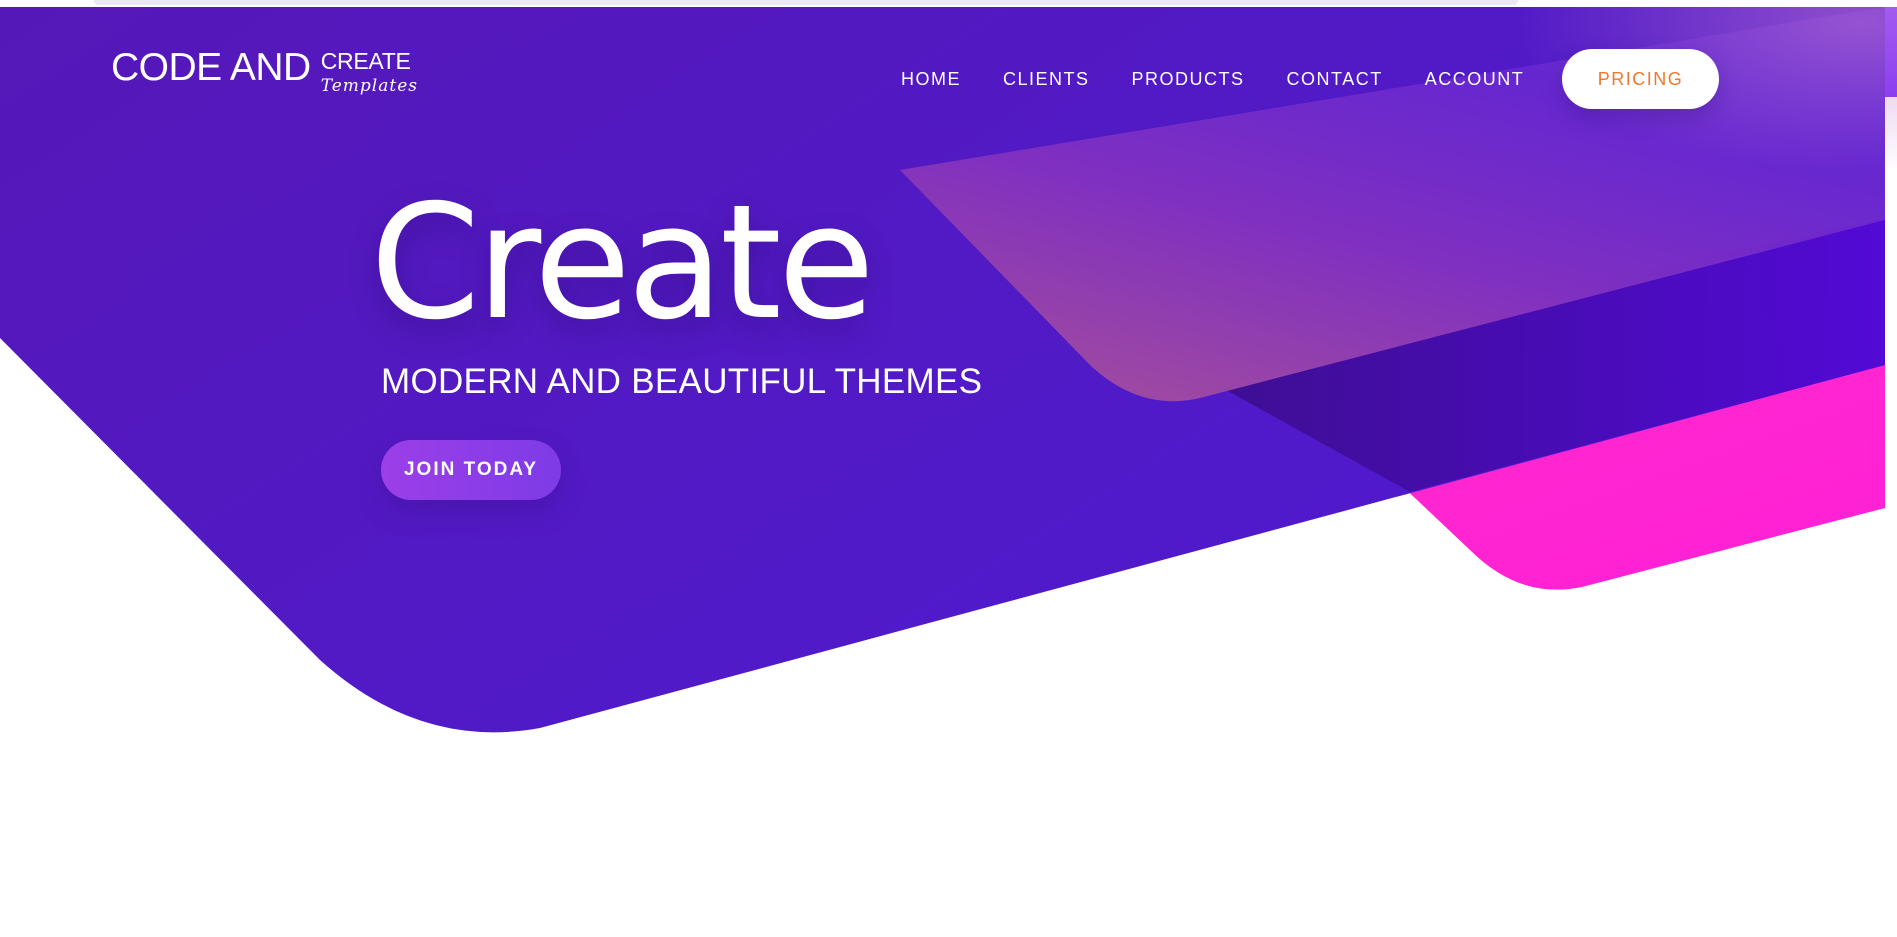 The height and width of the screenshot is (937, 1897). Describe the element at coordinates (806, 2) in the screenshot. I see `page-top-edge` at that location.